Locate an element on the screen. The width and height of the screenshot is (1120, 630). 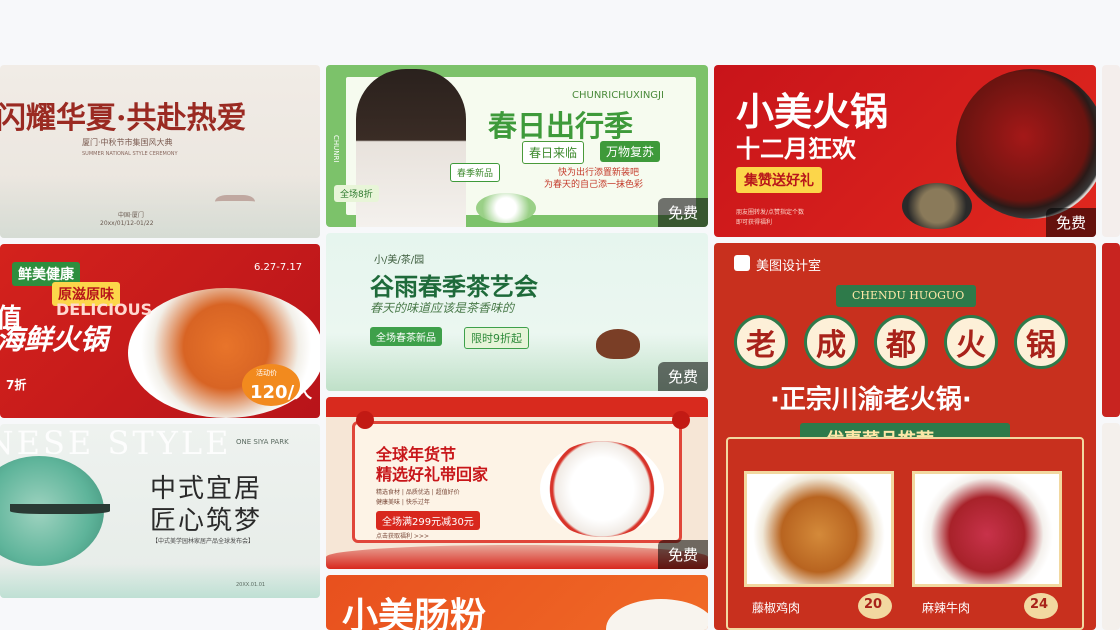
dish-price-chicken: 20 is located at coordinates (873, 604).